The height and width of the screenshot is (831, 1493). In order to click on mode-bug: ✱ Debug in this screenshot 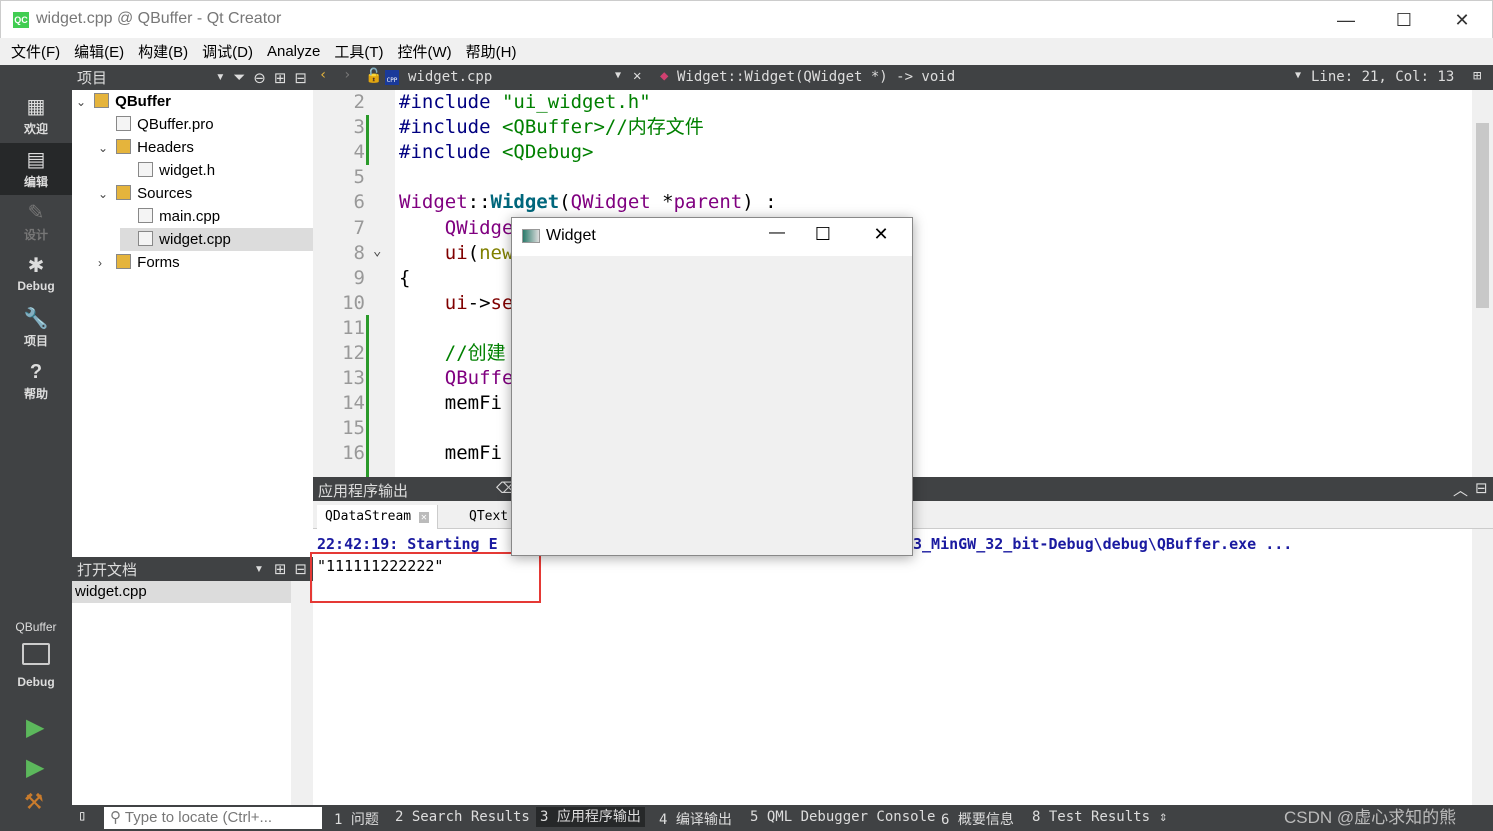, I will do `click(36, 275)`.